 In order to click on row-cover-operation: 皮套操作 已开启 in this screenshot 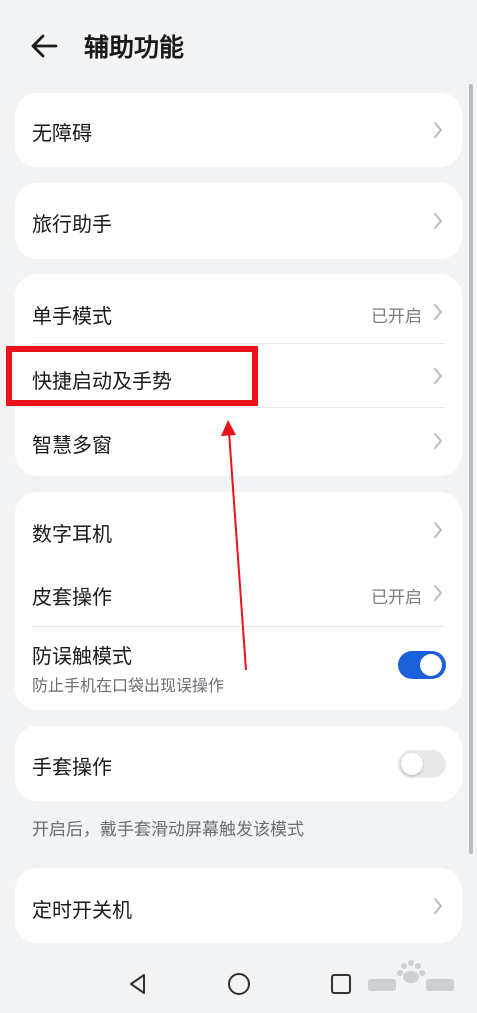, I will do `click(238, 594)`.